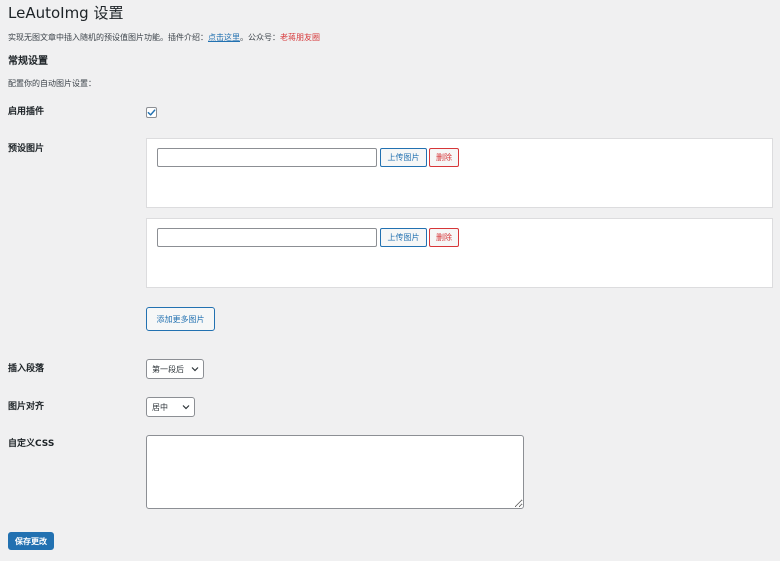 The height and width of the screenshot is (561, 780). I want to click on image-row-2: 上传图片 删除, so click(459, 253).